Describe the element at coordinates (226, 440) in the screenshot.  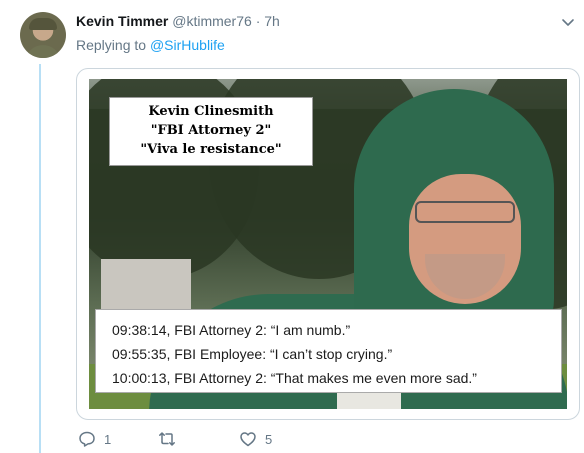
I see `tweet-actions: 1 5` at that location.